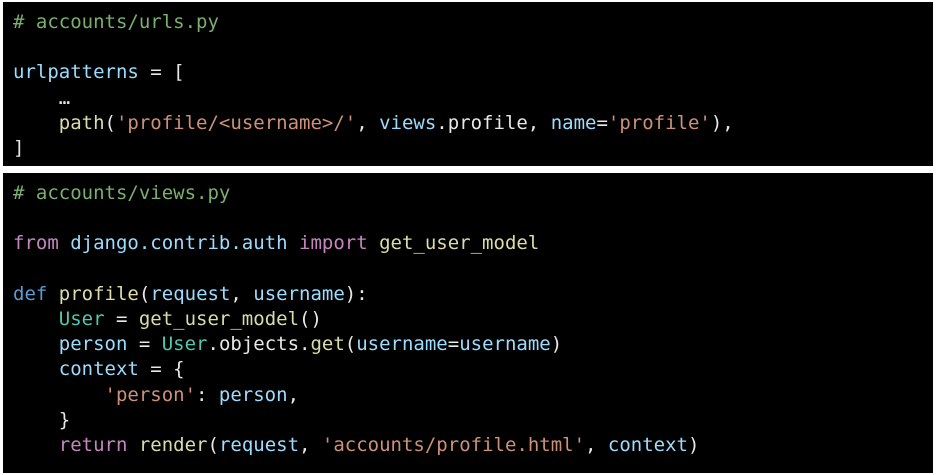 The width and height of the screenshot is (936, 475). Describe the element at coordinates (659, 122) in the screenshot. I see `string: 'profile'` at that location.